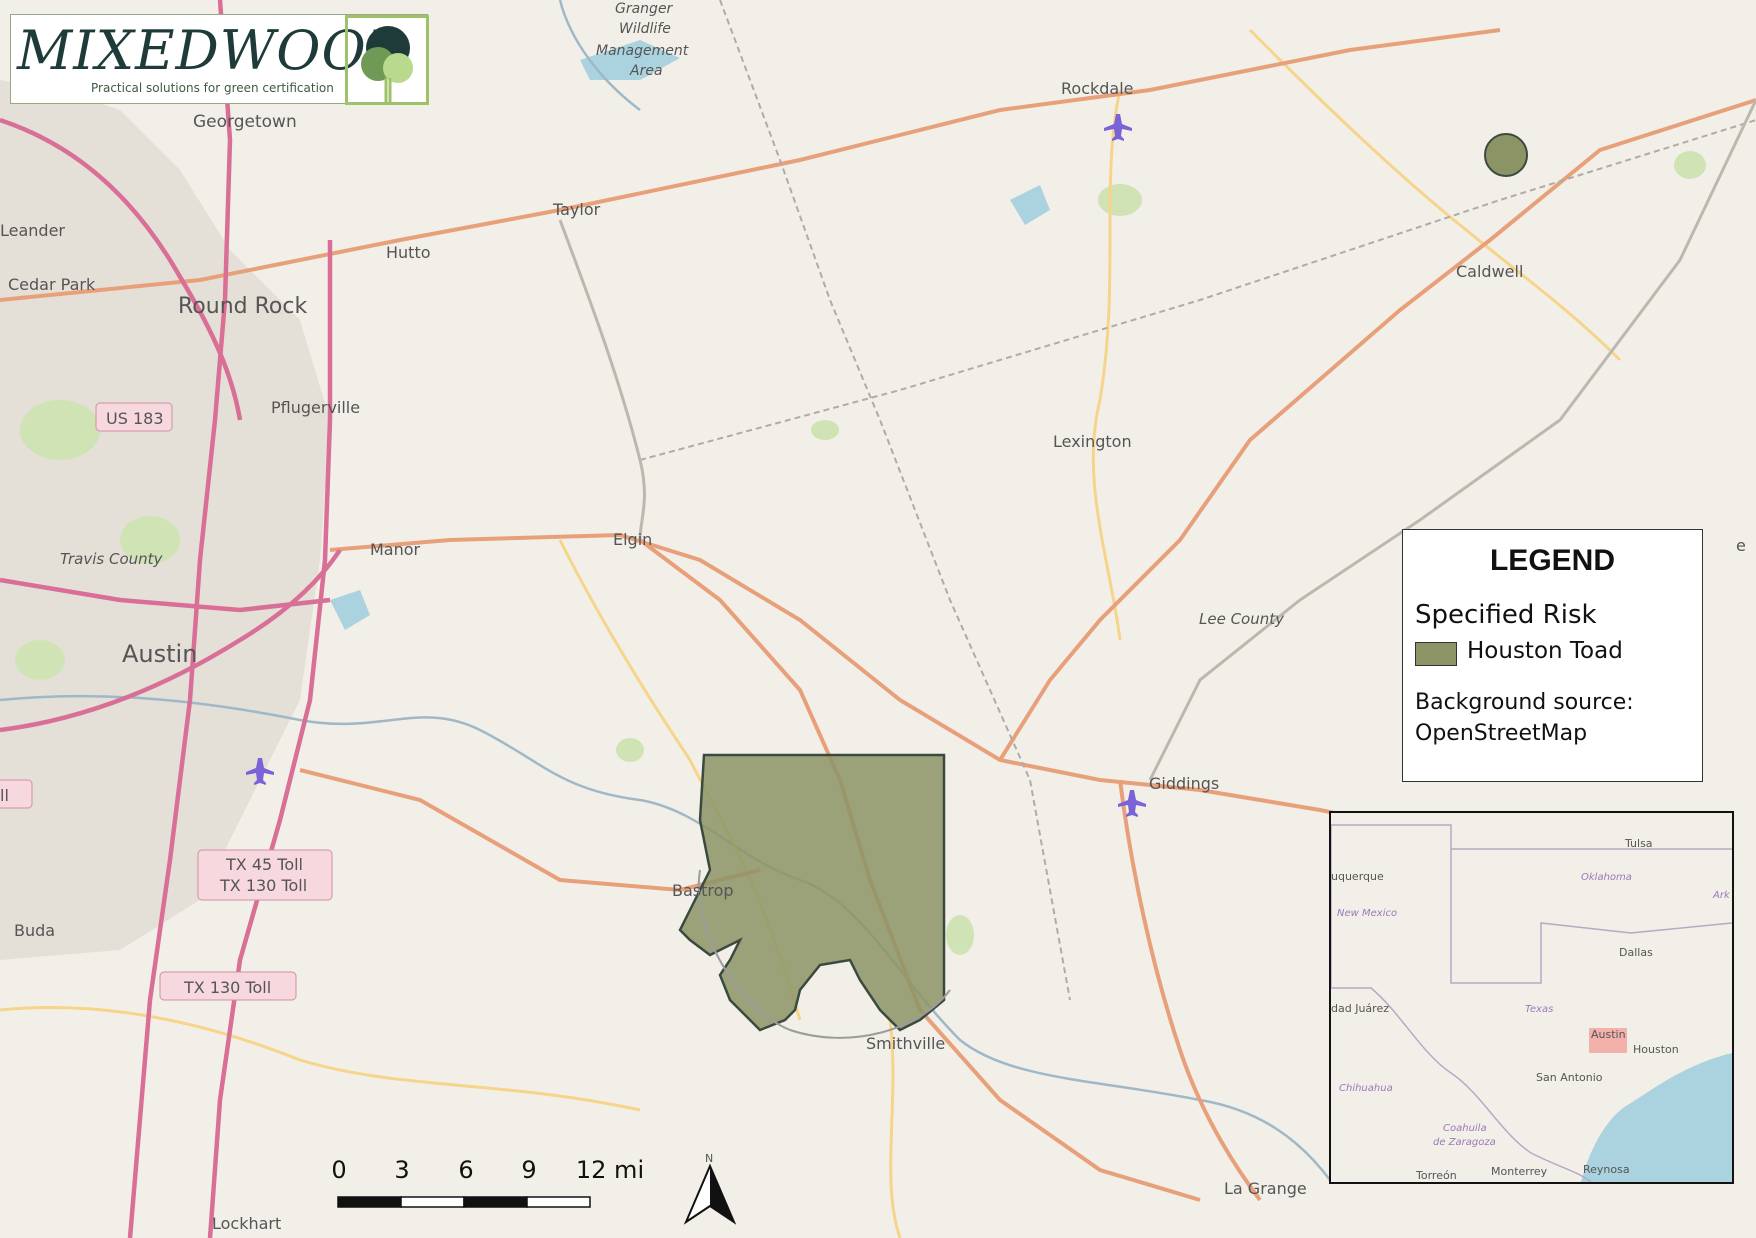 Image resolution: width=1756 pixels, height=1238 pixels. What do you see at coordinates (315, 407) in the screenshot?
I see `label-pflugerville: Pflugerville` at bounding box center [315, 407].